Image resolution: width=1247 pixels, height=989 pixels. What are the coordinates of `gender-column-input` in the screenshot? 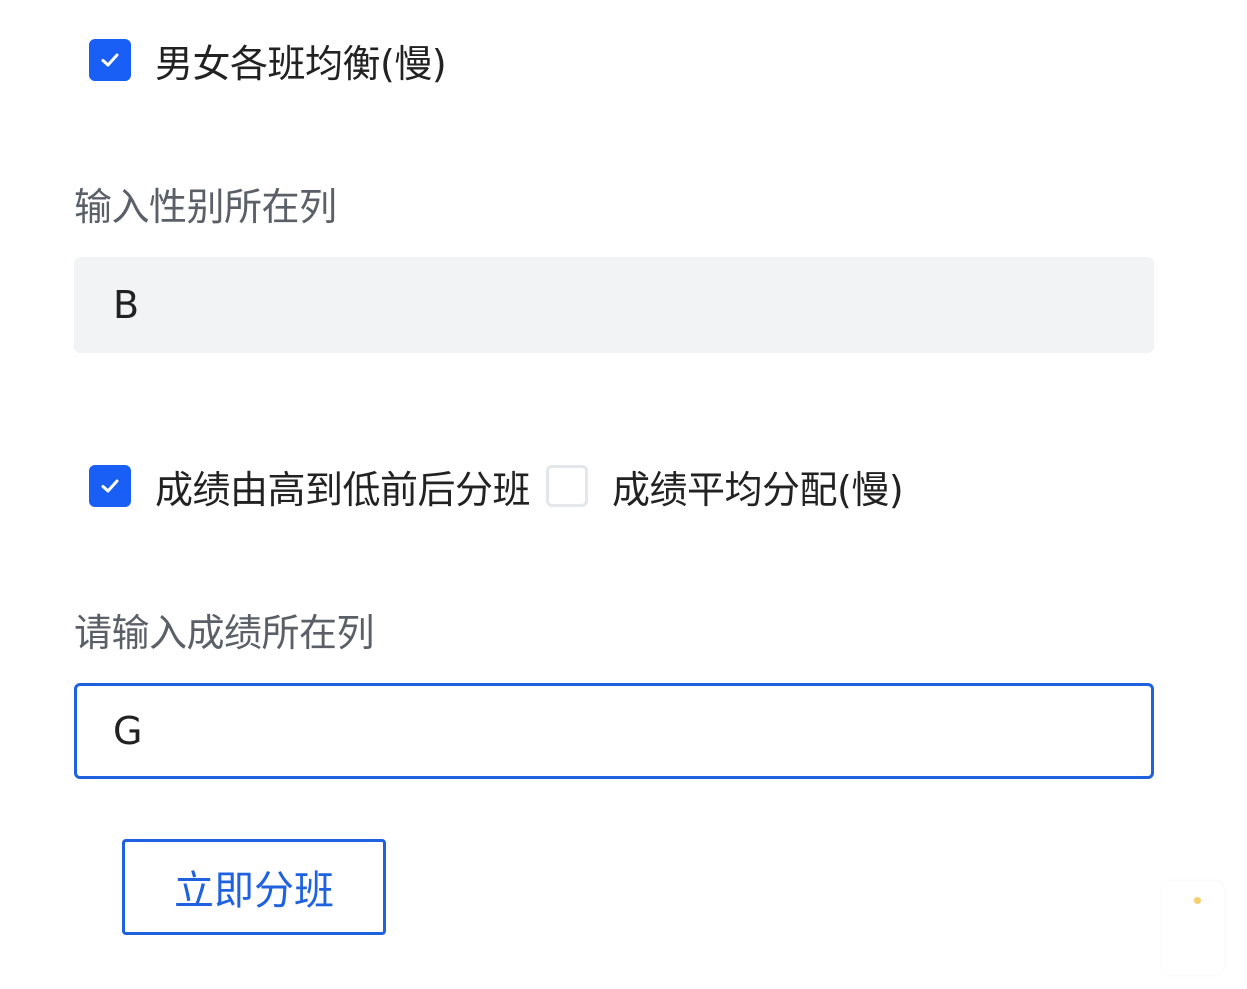 It's located at (614, 305).